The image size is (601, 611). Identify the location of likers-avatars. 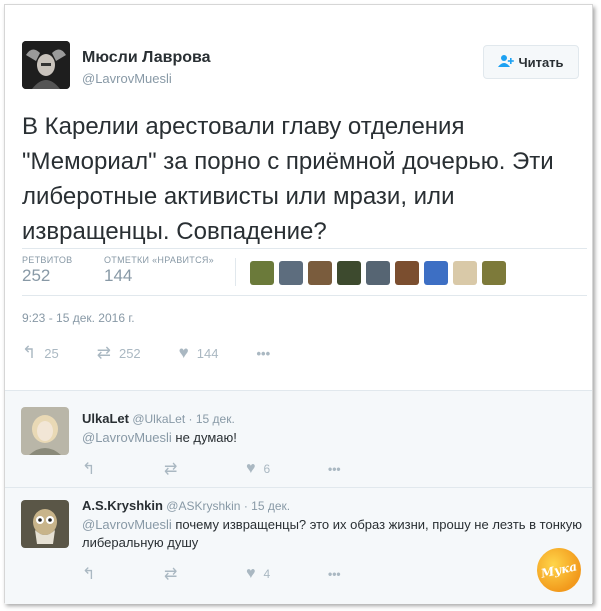
(378, 273).